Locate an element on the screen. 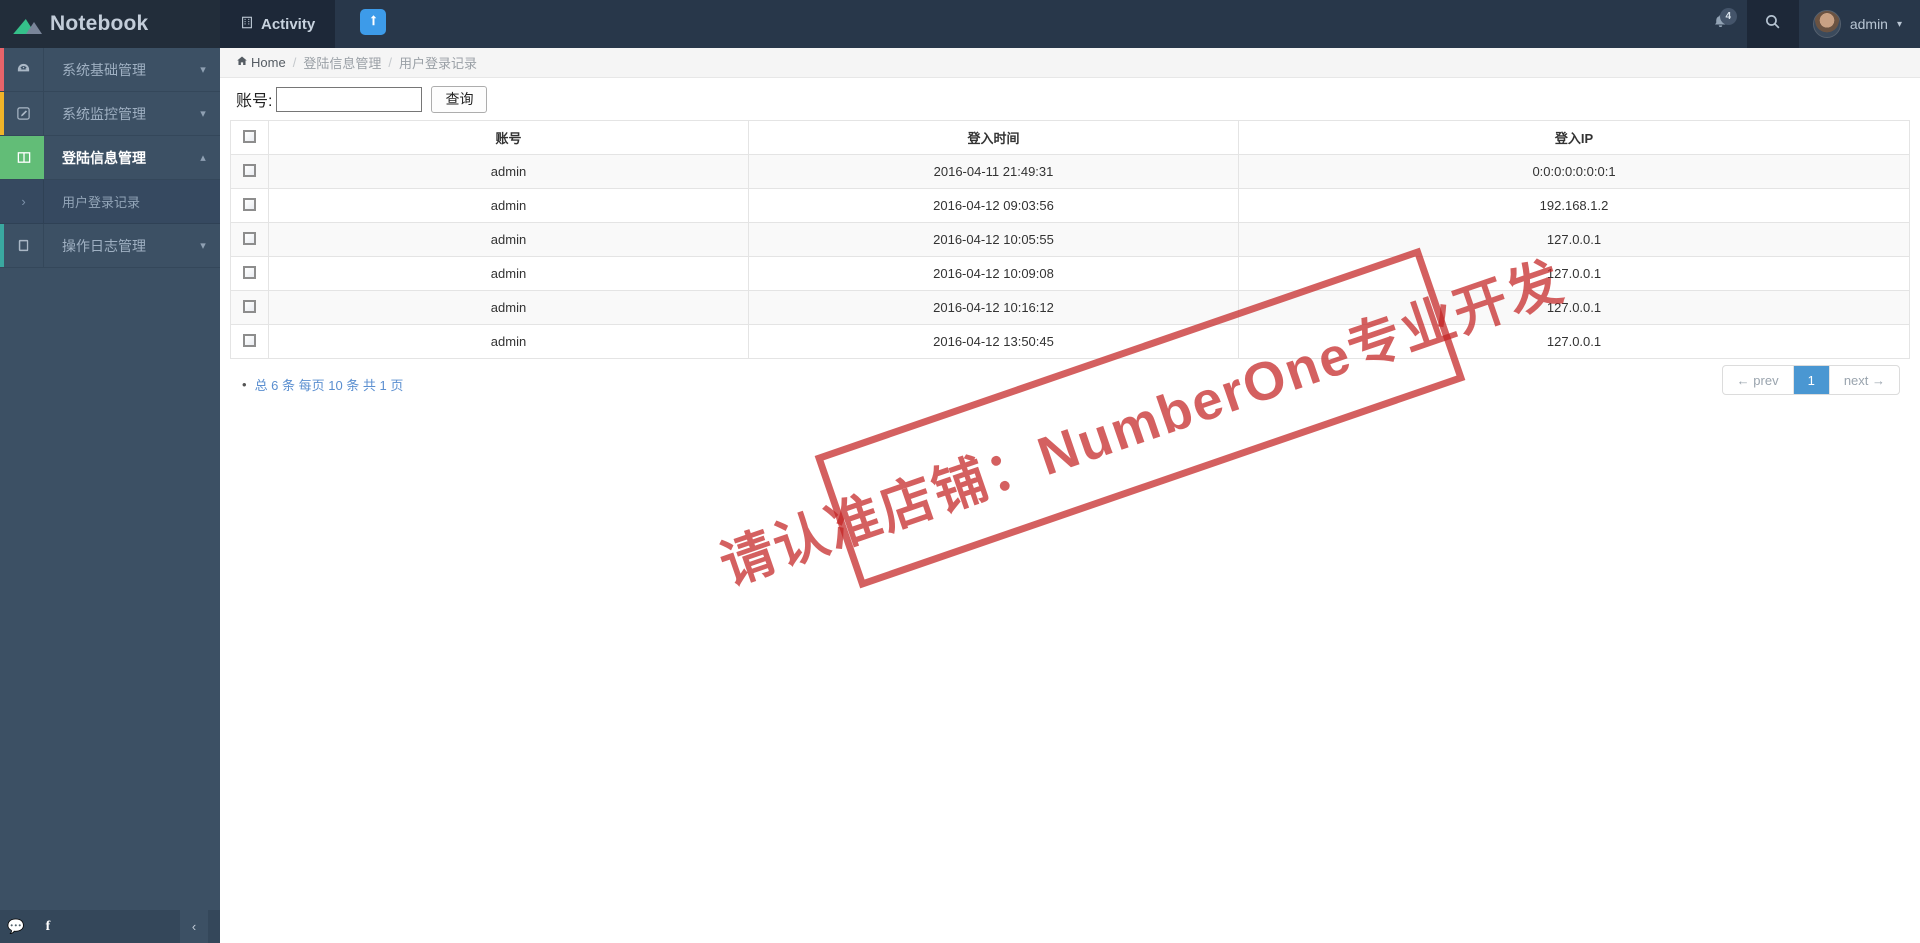 Image resolution: width=1920 pixels, height=943 pixels. user-menu: admin ▾ is located at coordinates (1859, 24).